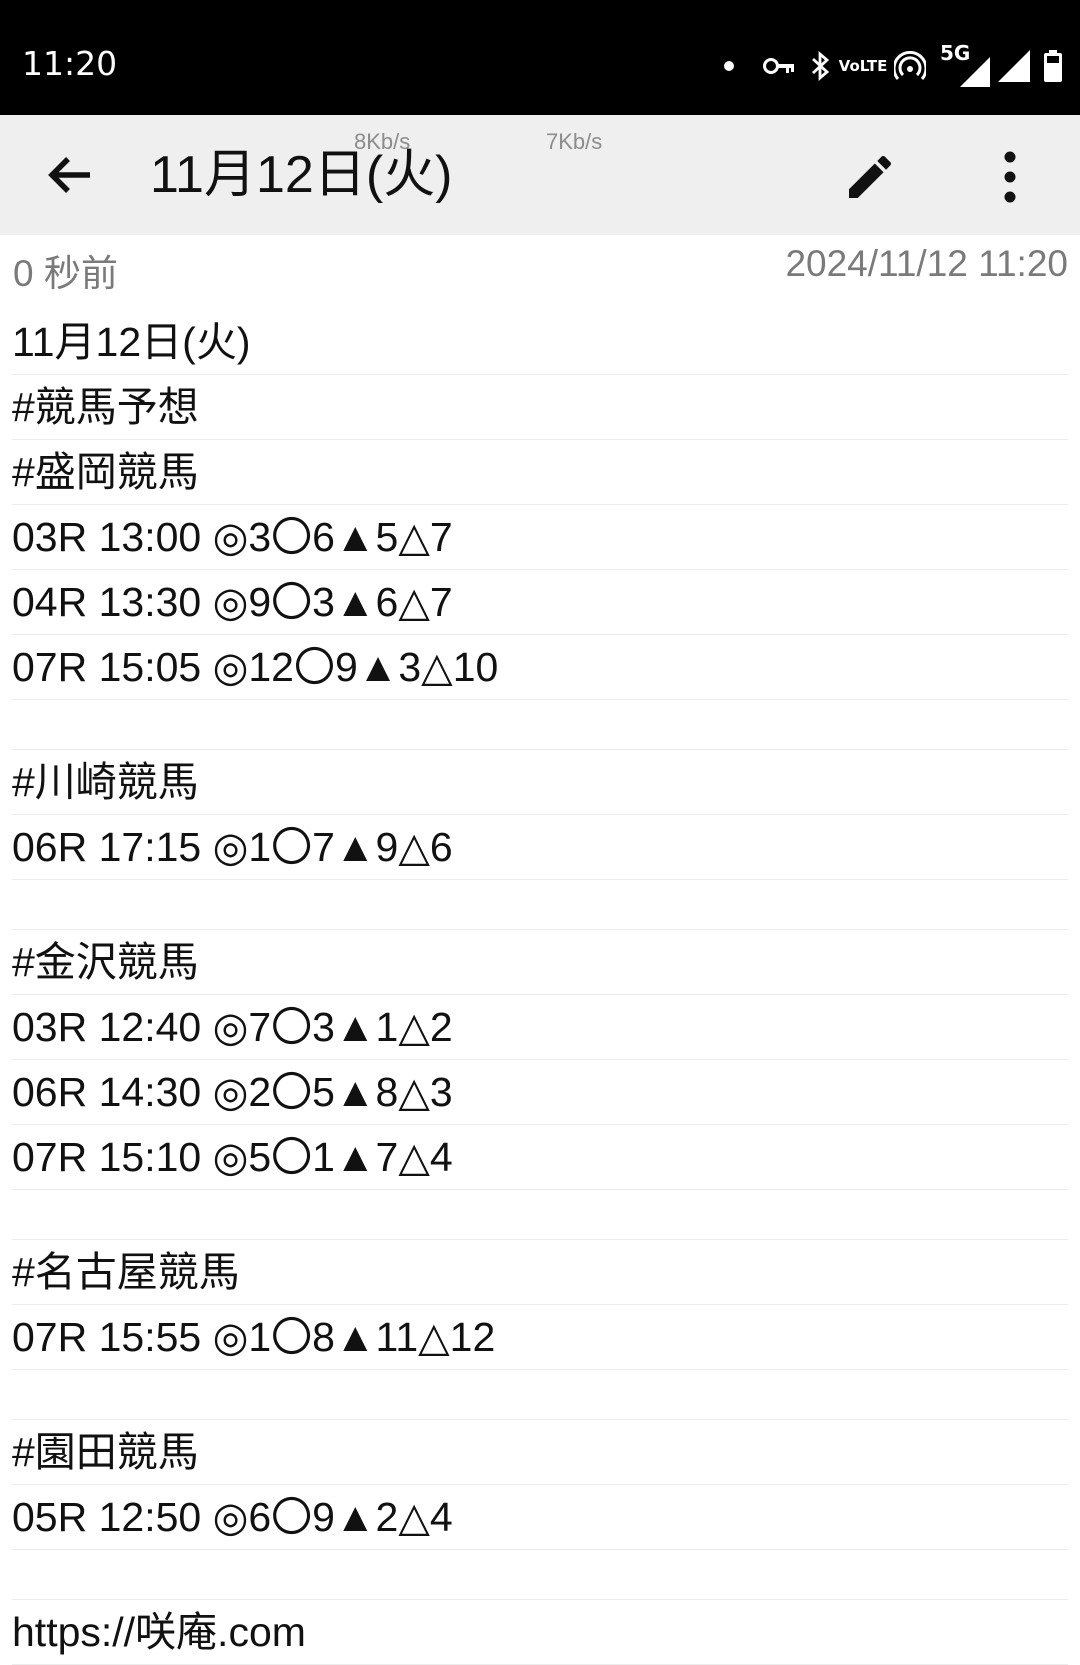 The image size is (1080, 1665). Describe the element at coordinates (540, 1452) in the screenshot. I see `note-line: #園田競馬` at that location.